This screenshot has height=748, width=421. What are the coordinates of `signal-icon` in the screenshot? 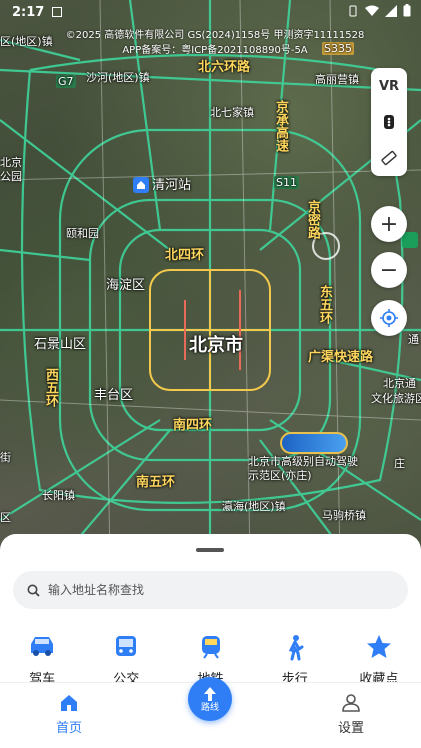 It's located at (391, 10).